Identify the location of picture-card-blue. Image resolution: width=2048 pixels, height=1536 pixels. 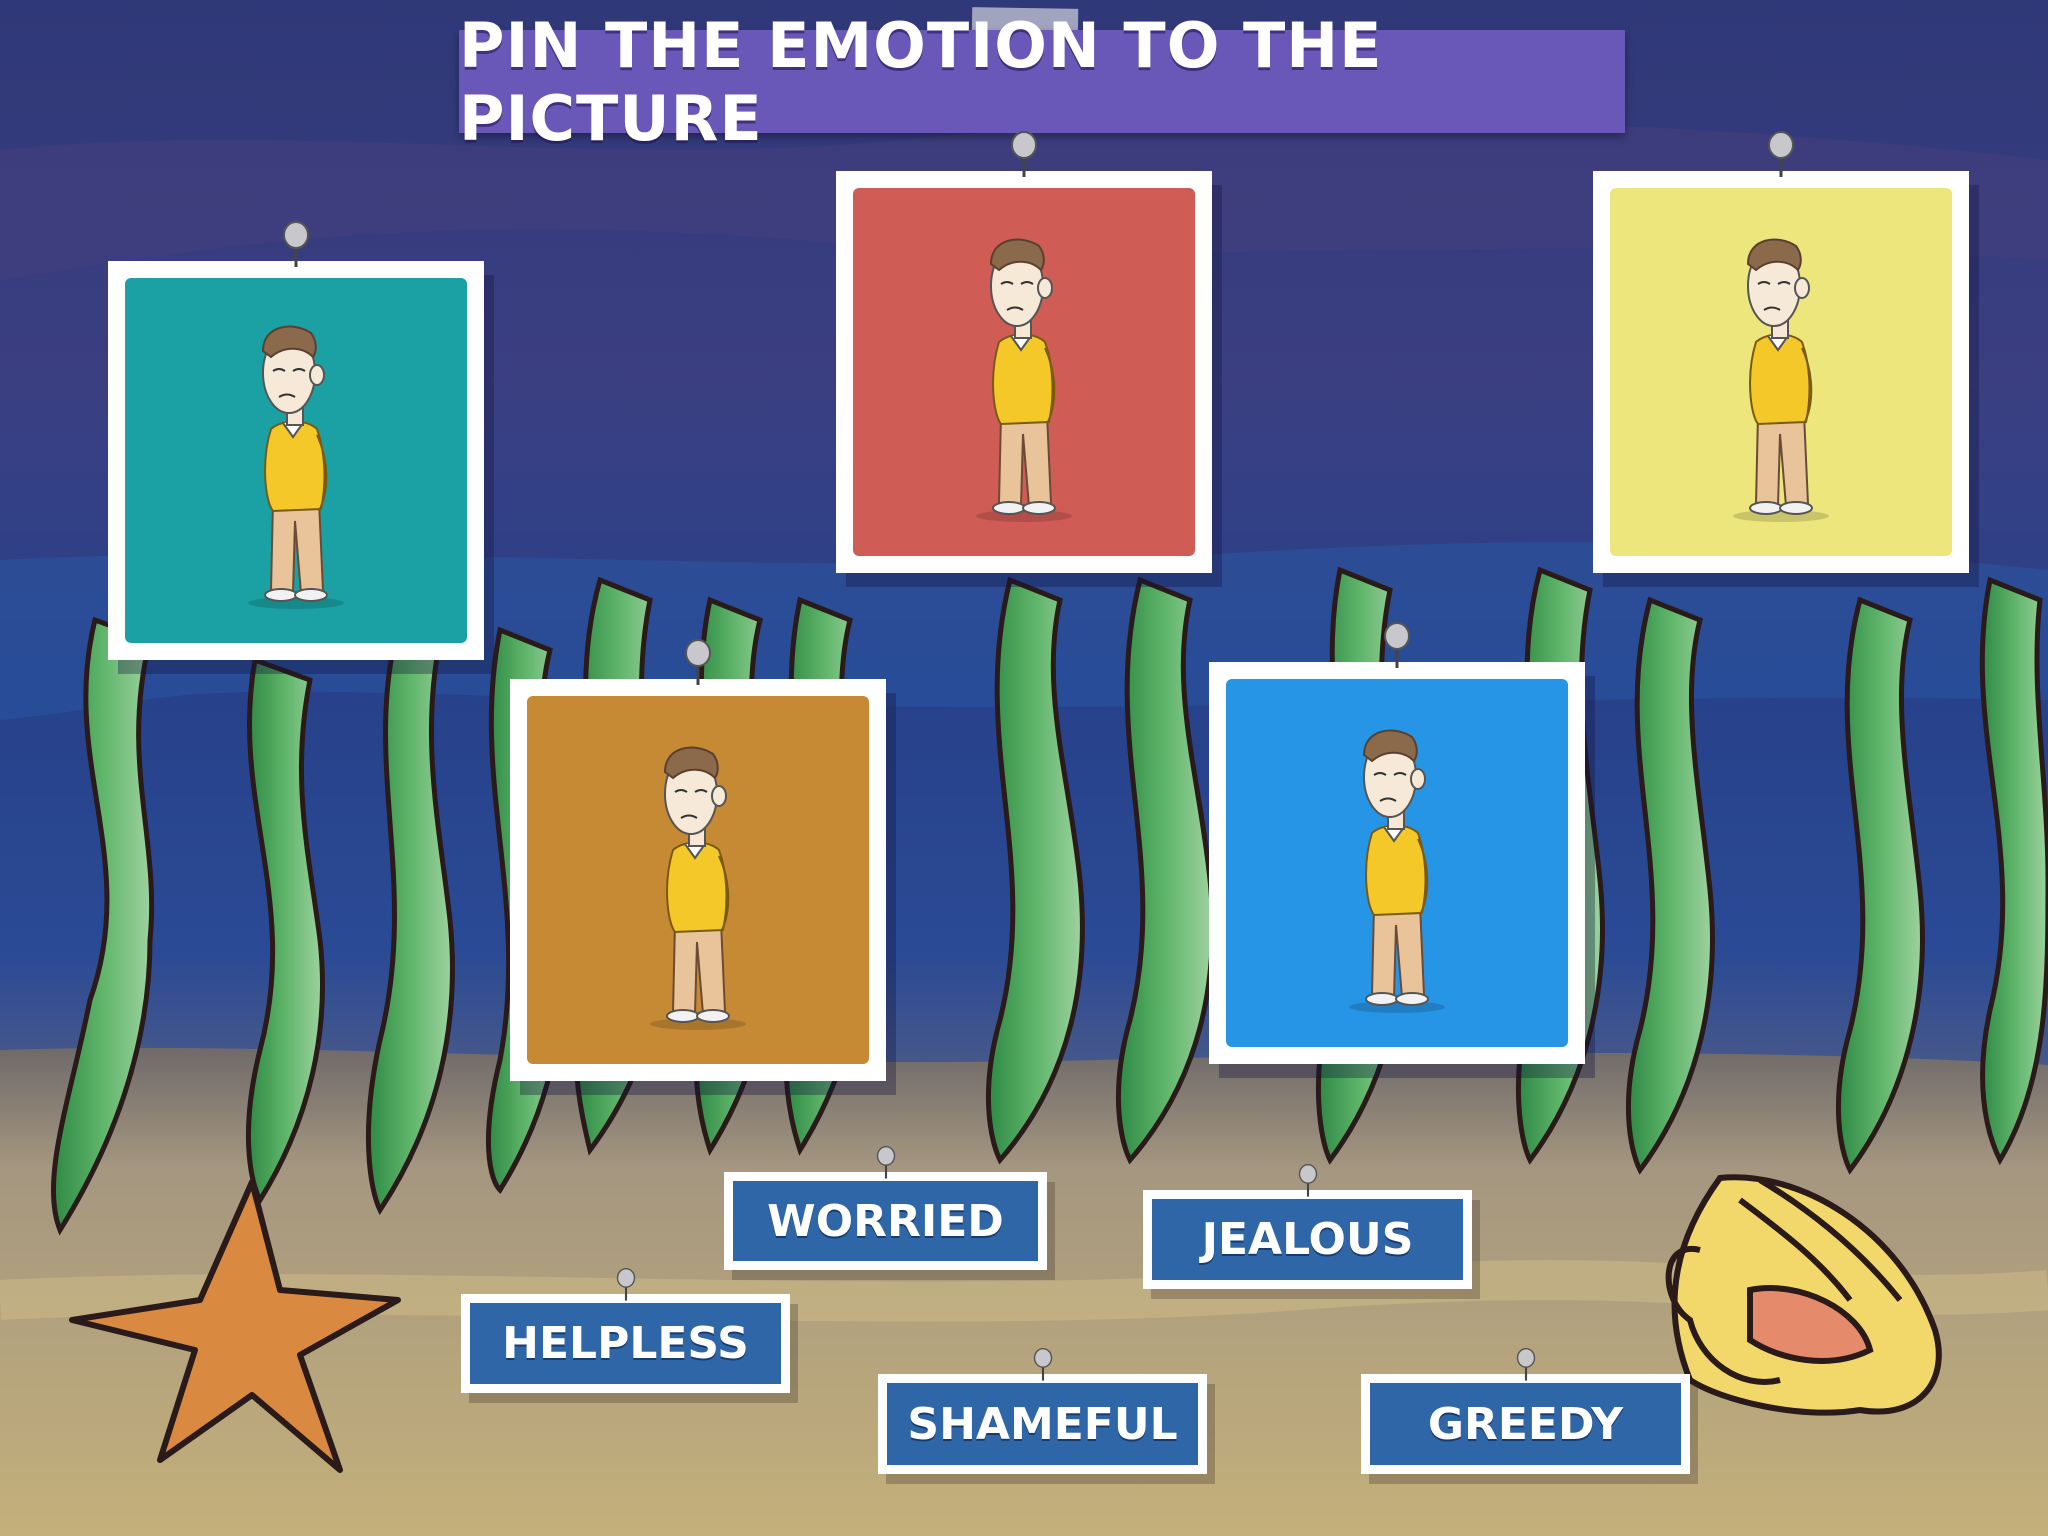
(1397, 843).